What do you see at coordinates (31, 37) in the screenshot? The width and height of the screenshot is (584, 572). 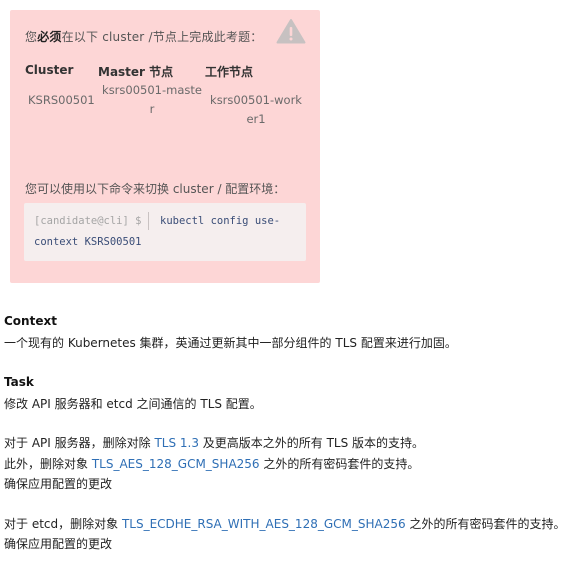 I see `notice-instruction-prefix: 您` at bounding box center [31, 37].